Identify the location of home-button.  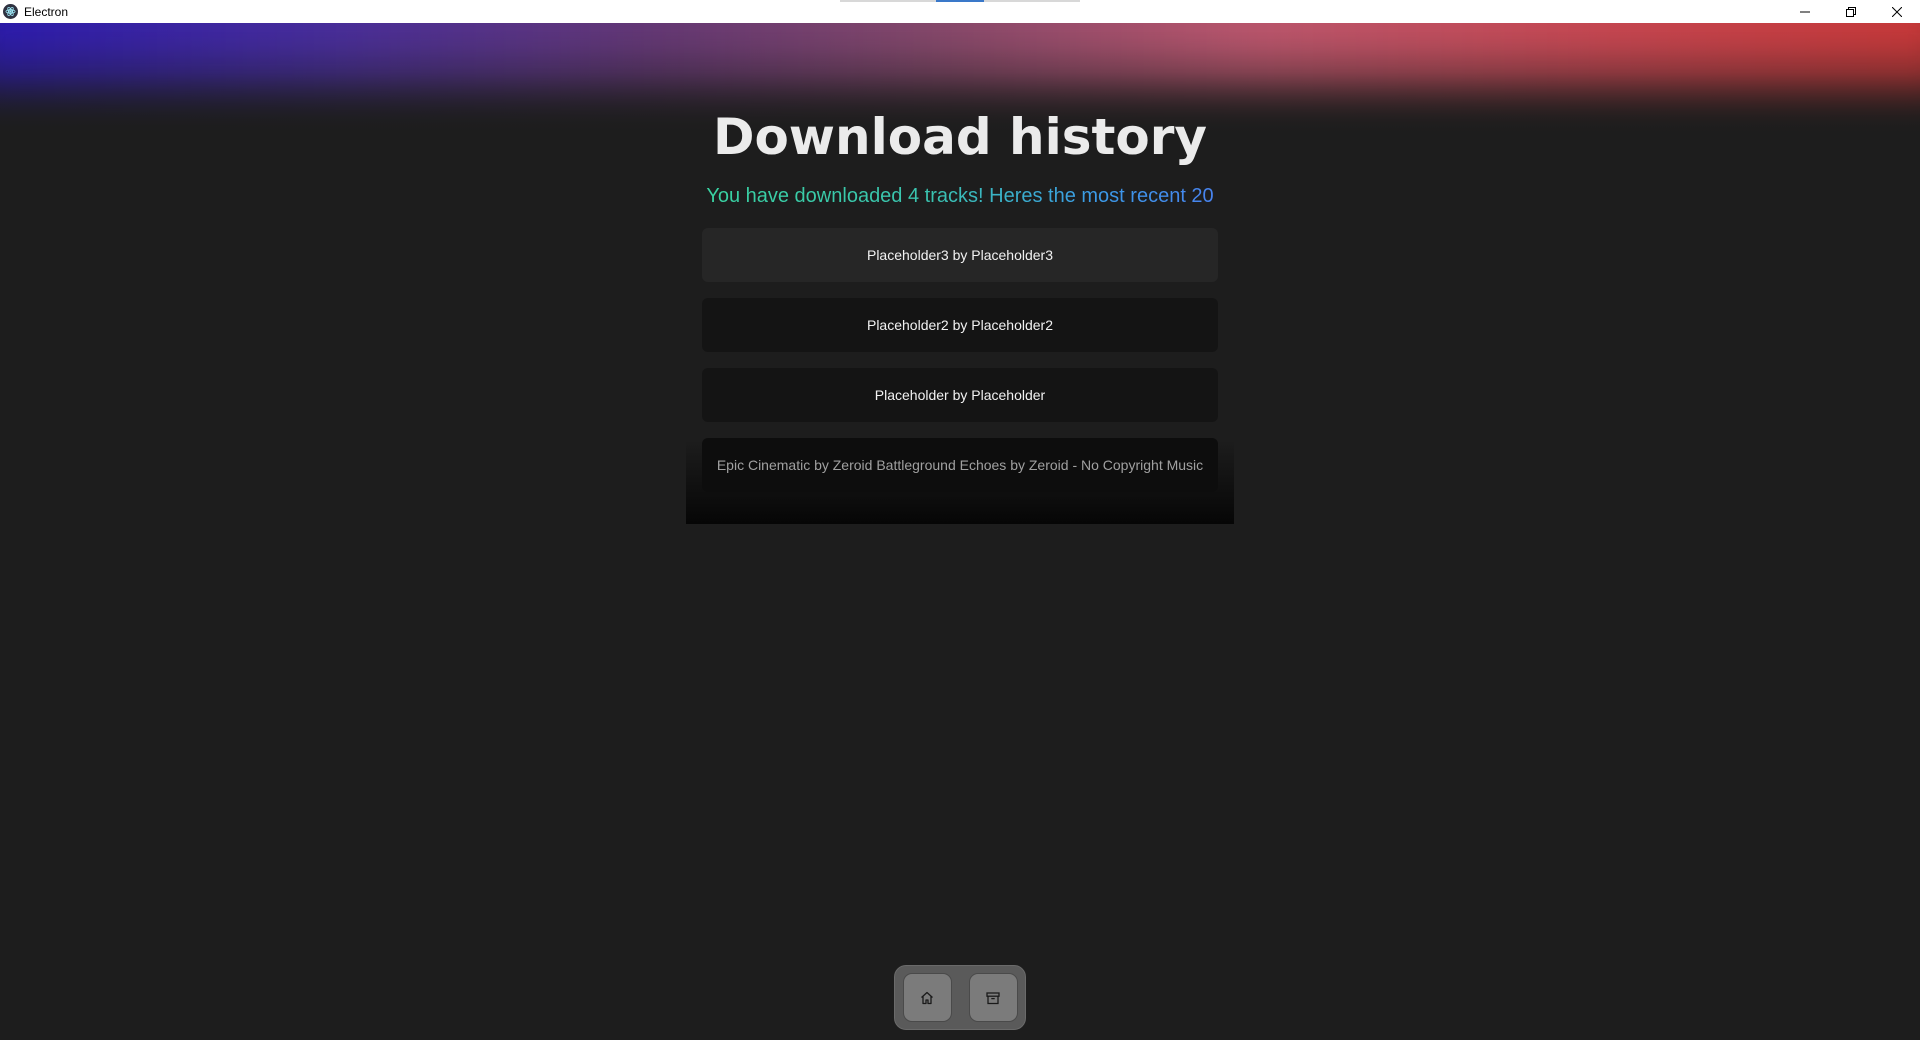
(927, 997).